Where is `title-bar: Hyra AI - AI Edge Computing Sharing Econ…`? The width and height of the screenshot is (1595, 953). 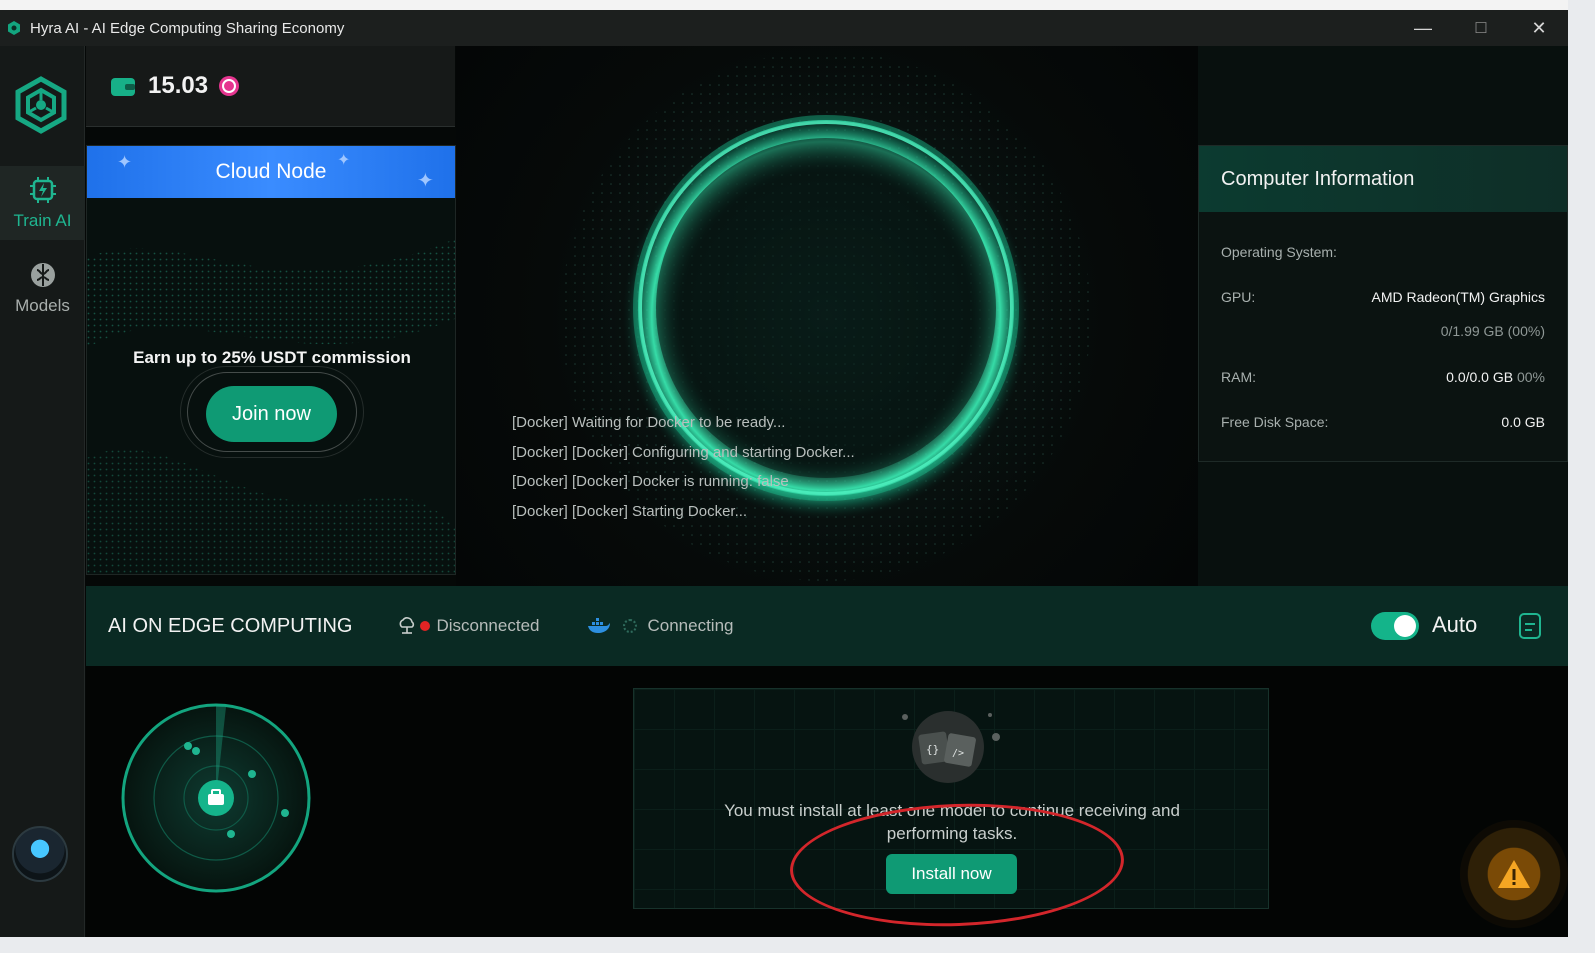
title-bar: Hyra AI - AI Edge Computing Sharing Econ… is located at coordinates (784, 28).